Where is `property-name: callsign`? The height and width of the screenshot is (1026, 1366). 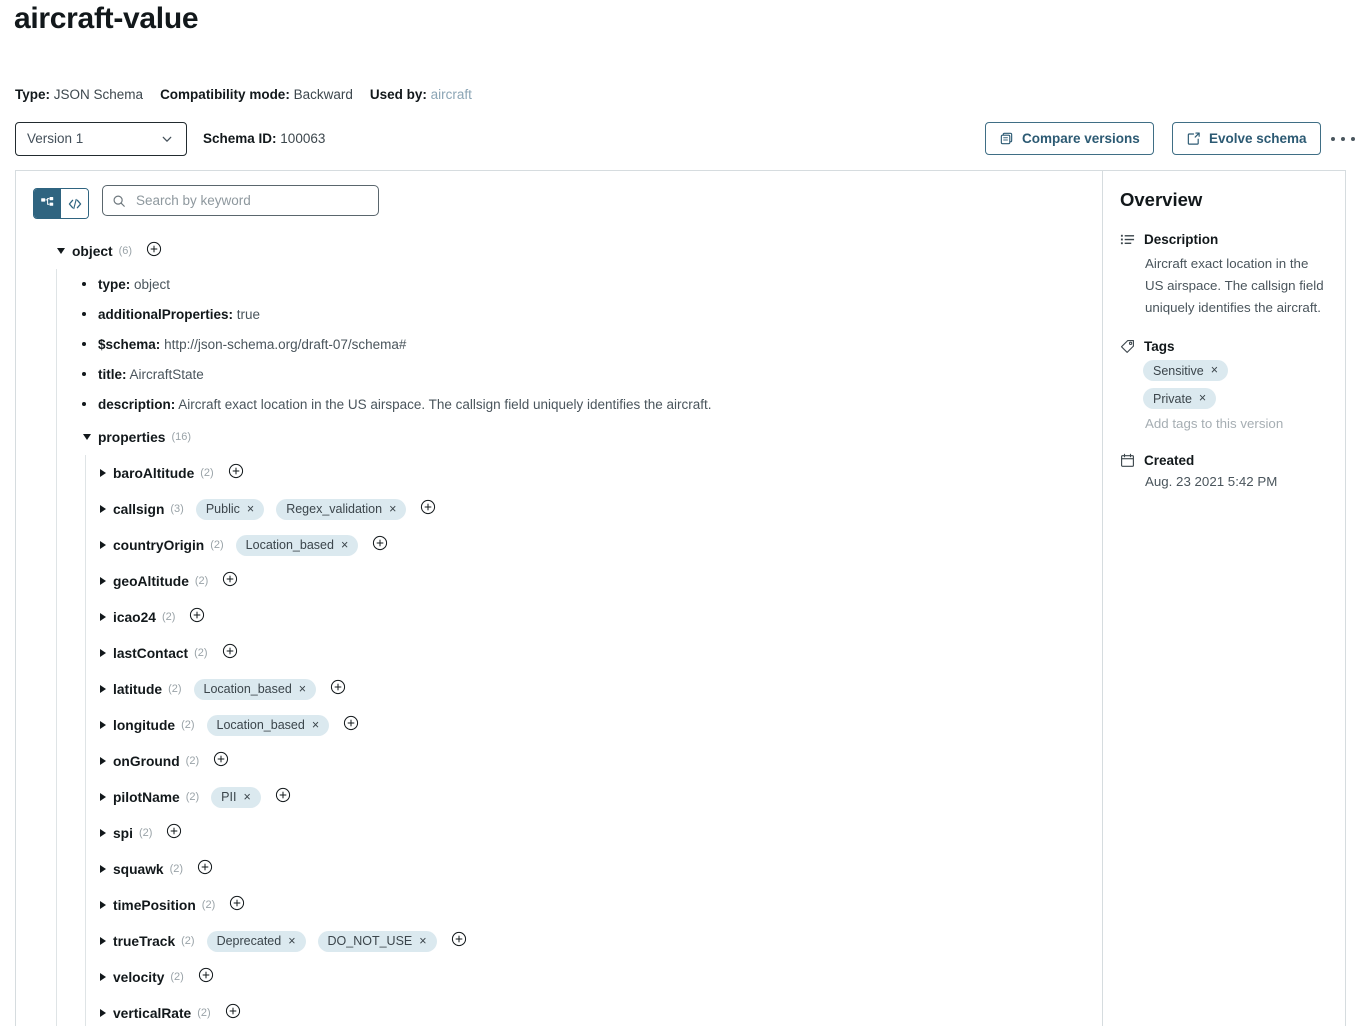 property-name: callsign is located at coordinates (139, 509).